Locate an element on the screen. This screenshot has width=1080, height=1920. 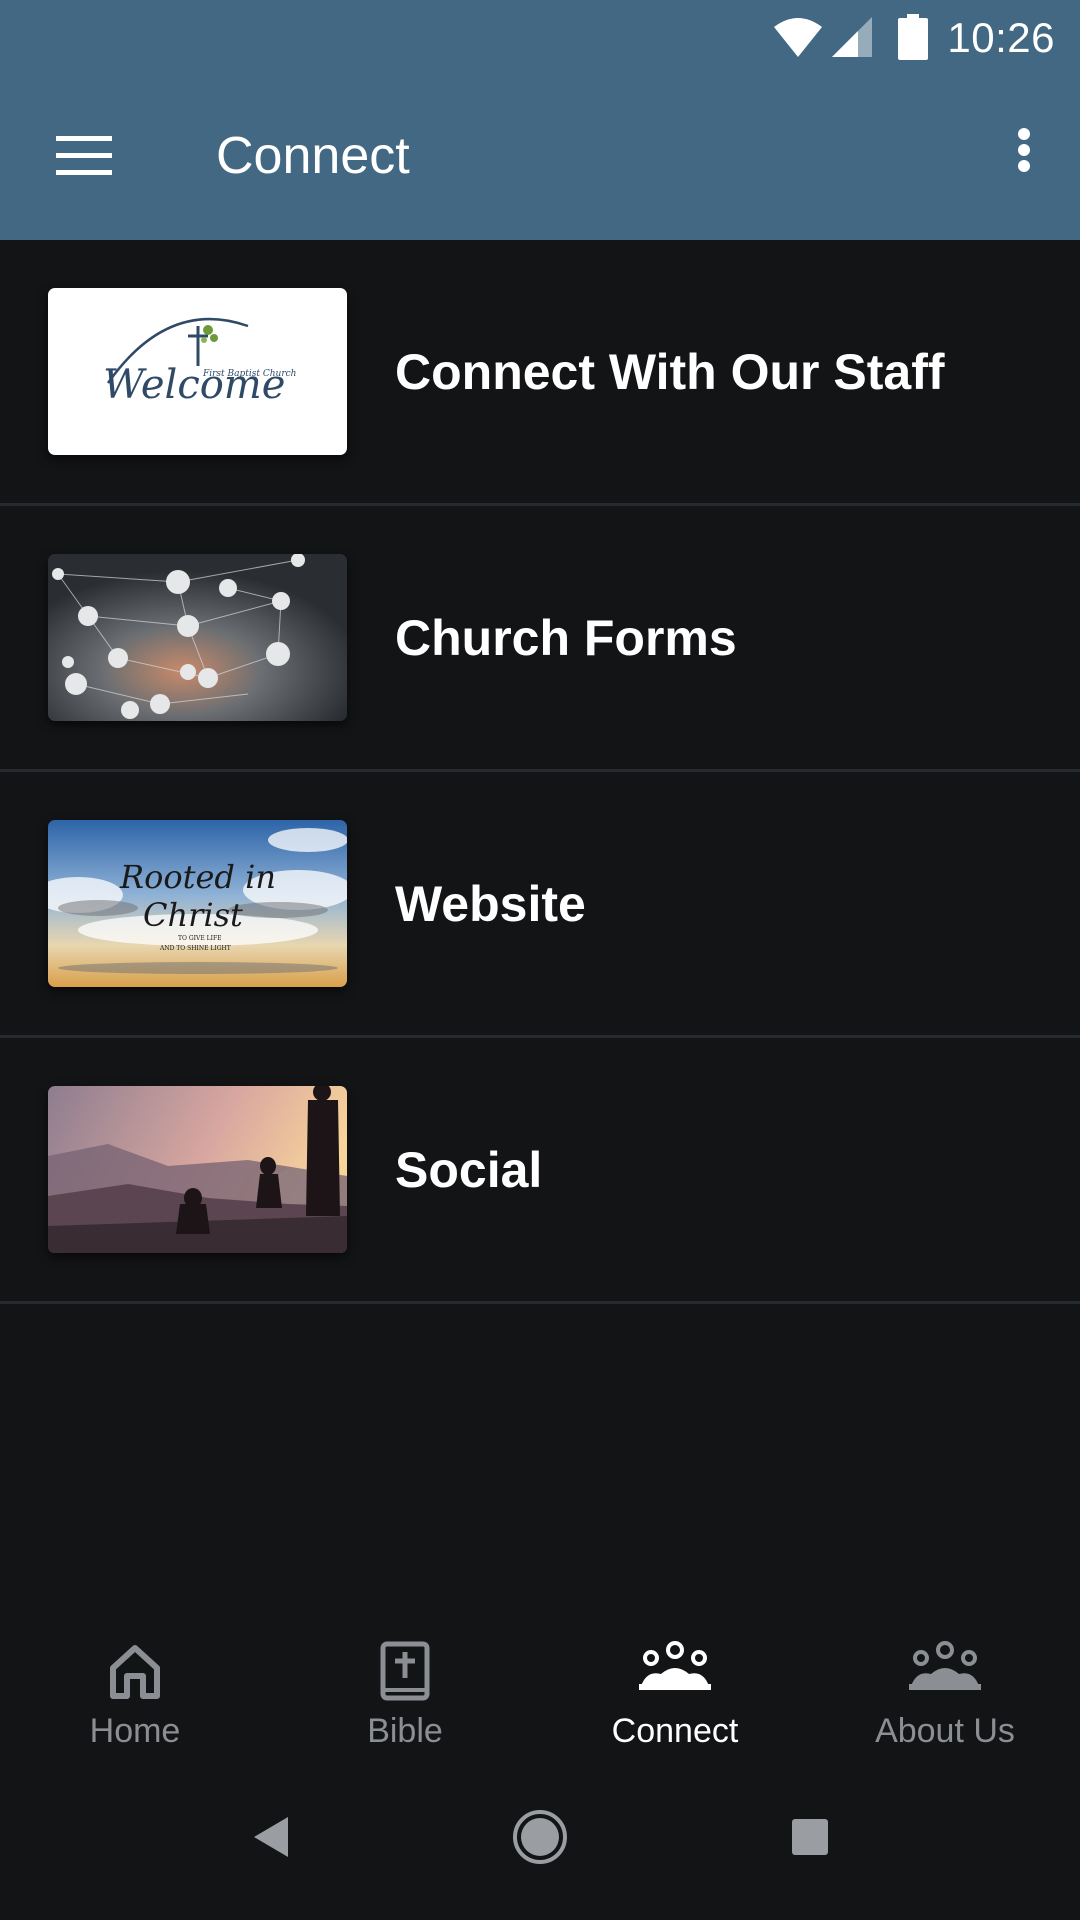
list-item: Social is located at coordinates (540, 1171).